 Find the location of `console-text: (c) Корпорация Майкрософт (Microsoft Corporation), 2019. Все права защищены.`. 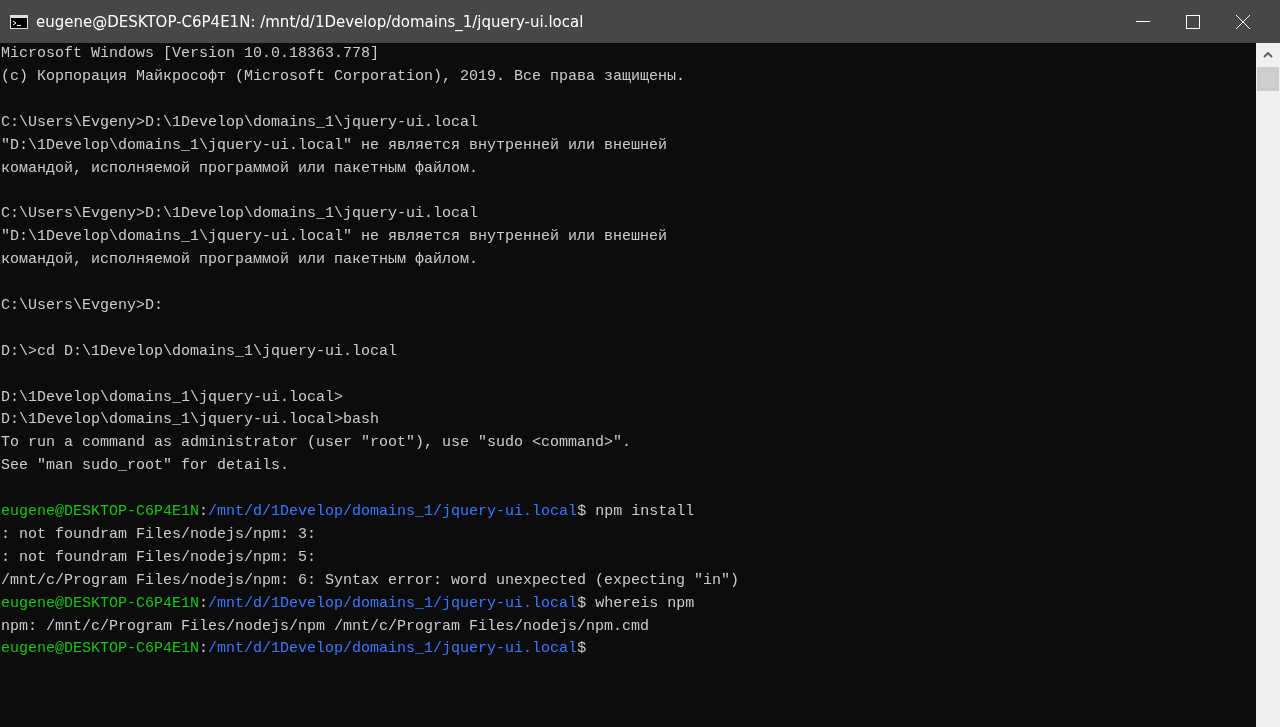

console-text: (c) Корпорация Майкрософт (Microsoft Corporation), 2019. Все права защищены. is located at coordinates (343, 76).